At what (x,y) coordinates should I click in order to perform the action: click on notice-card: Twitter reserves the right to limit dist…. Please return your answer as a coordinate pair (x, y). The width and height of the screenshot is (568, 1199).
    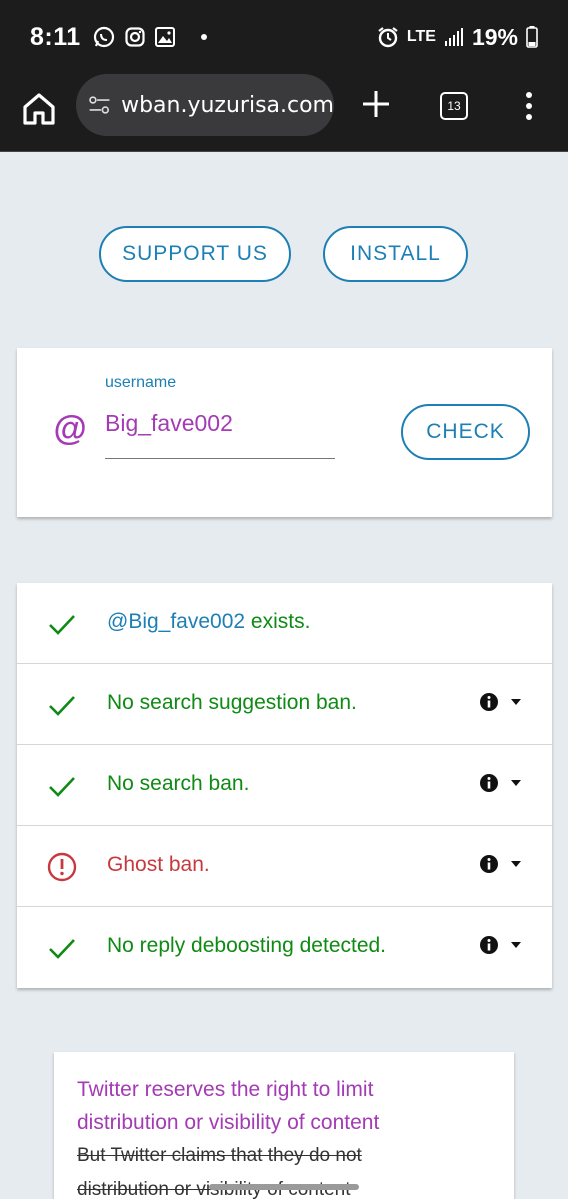
    Looking at the image, I should click on (284, 1125).